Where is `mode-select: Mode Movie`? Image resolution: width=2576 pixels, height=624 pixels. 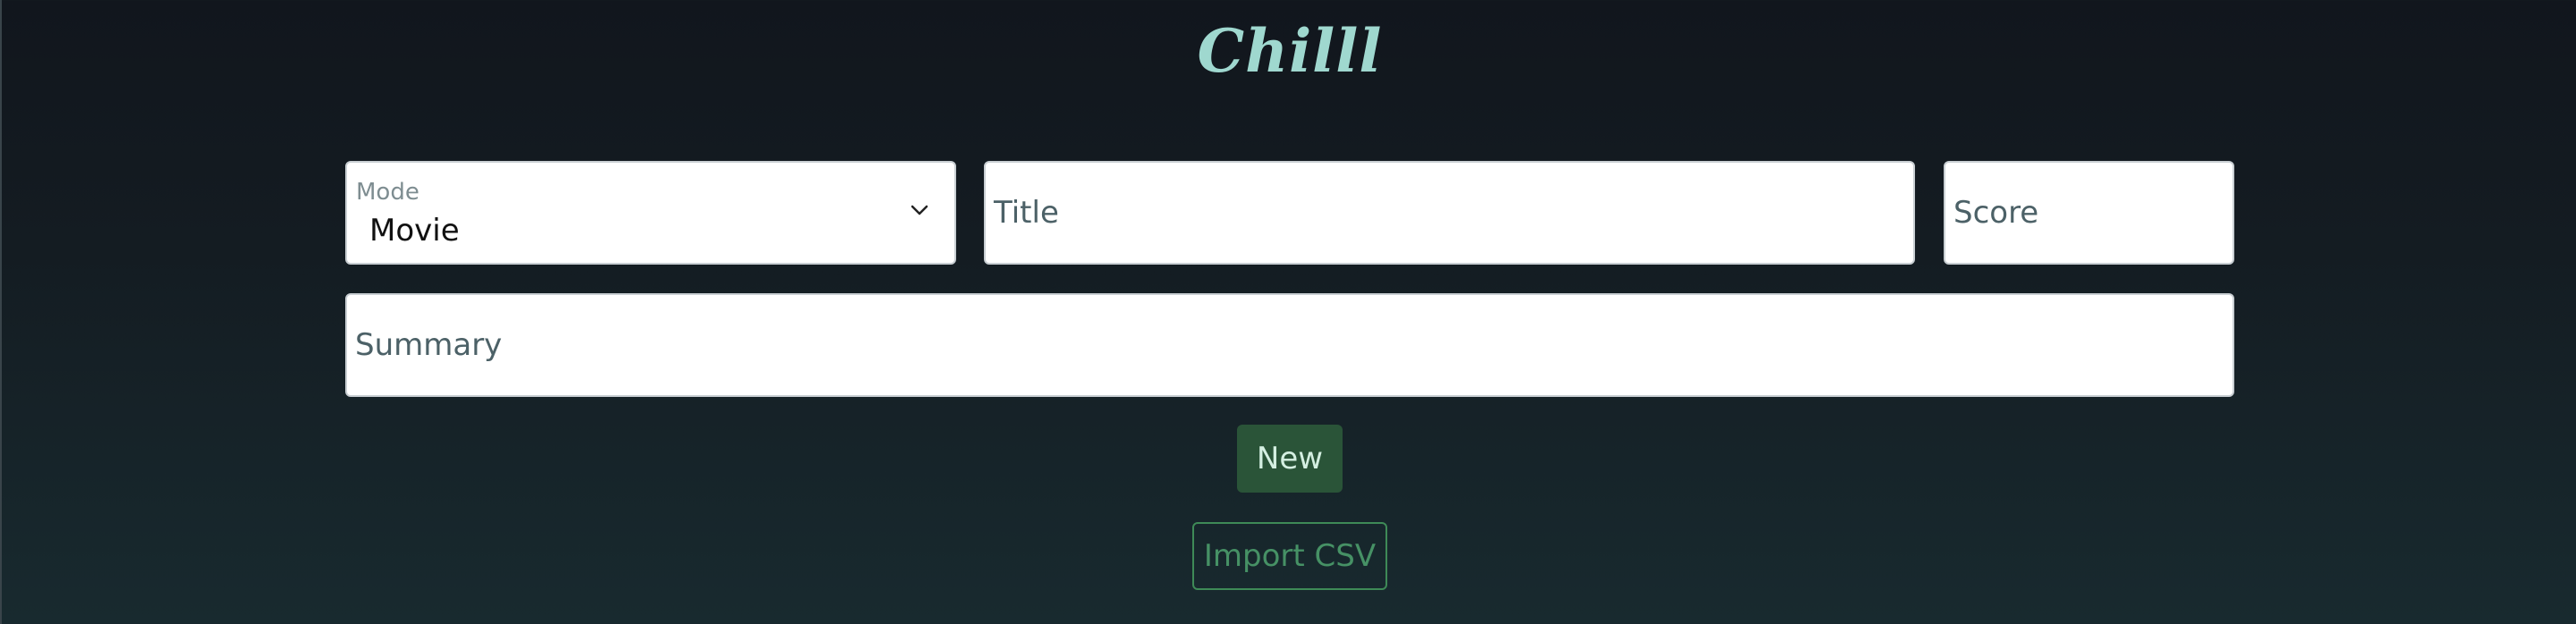
mode-select: Mode Movie is located at coordinates (650, 213).